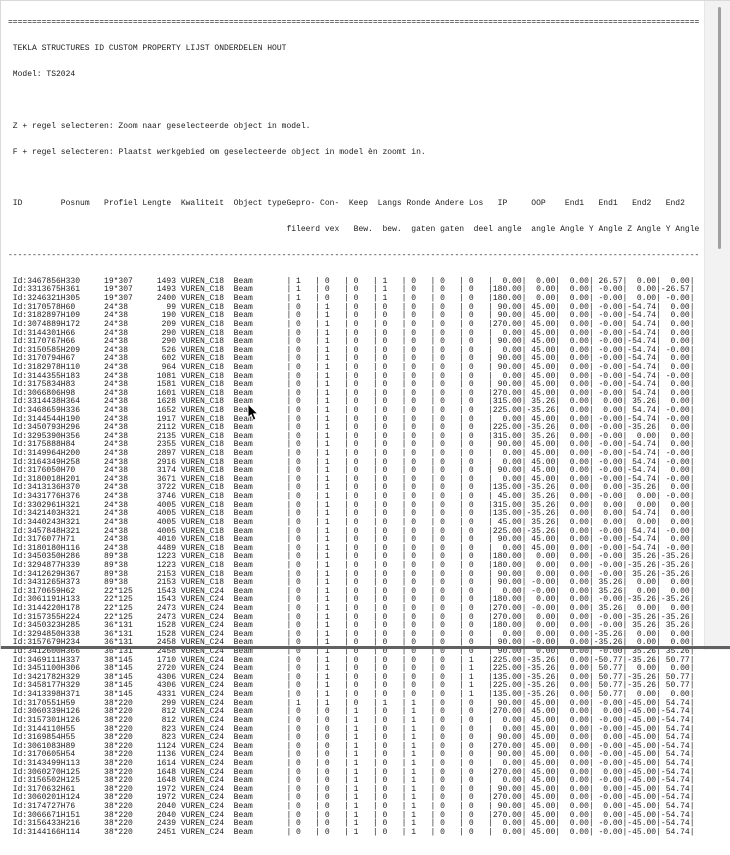 The width and height of the screenshot is (730, 855). What do you see at coordinates (719, 128) in the screenshot?
I see `scrollbar-thumb` at bounding box center [719, 128].